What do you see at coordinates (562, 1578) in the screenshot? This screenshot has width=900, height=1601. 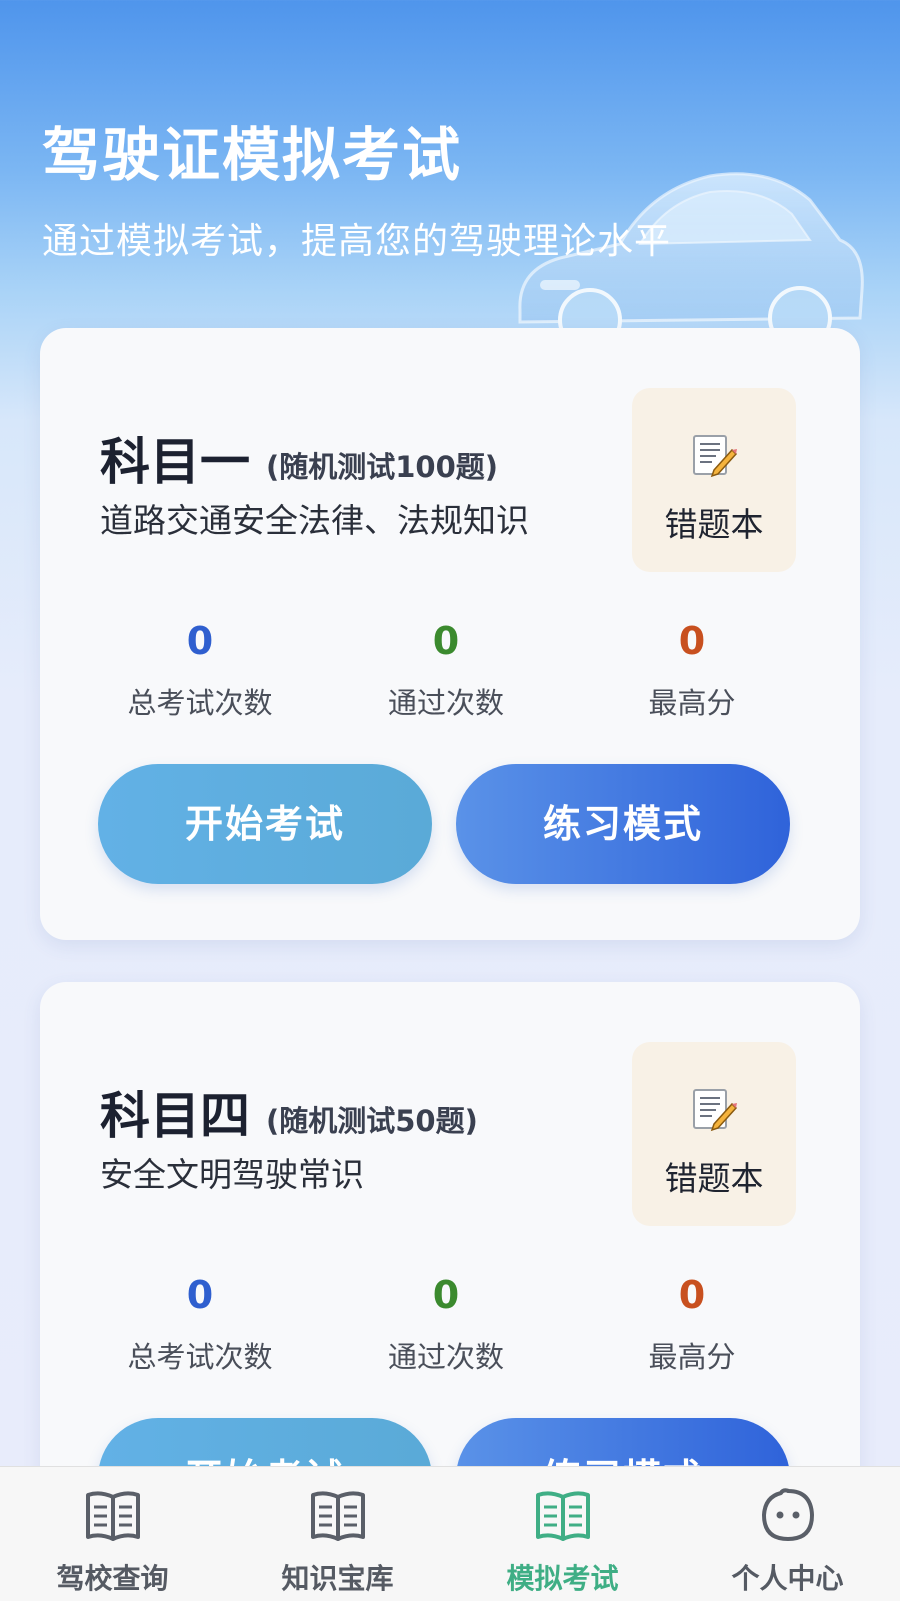 I see `nav-label: 模拟考试` at bounding box center [562, 1578].